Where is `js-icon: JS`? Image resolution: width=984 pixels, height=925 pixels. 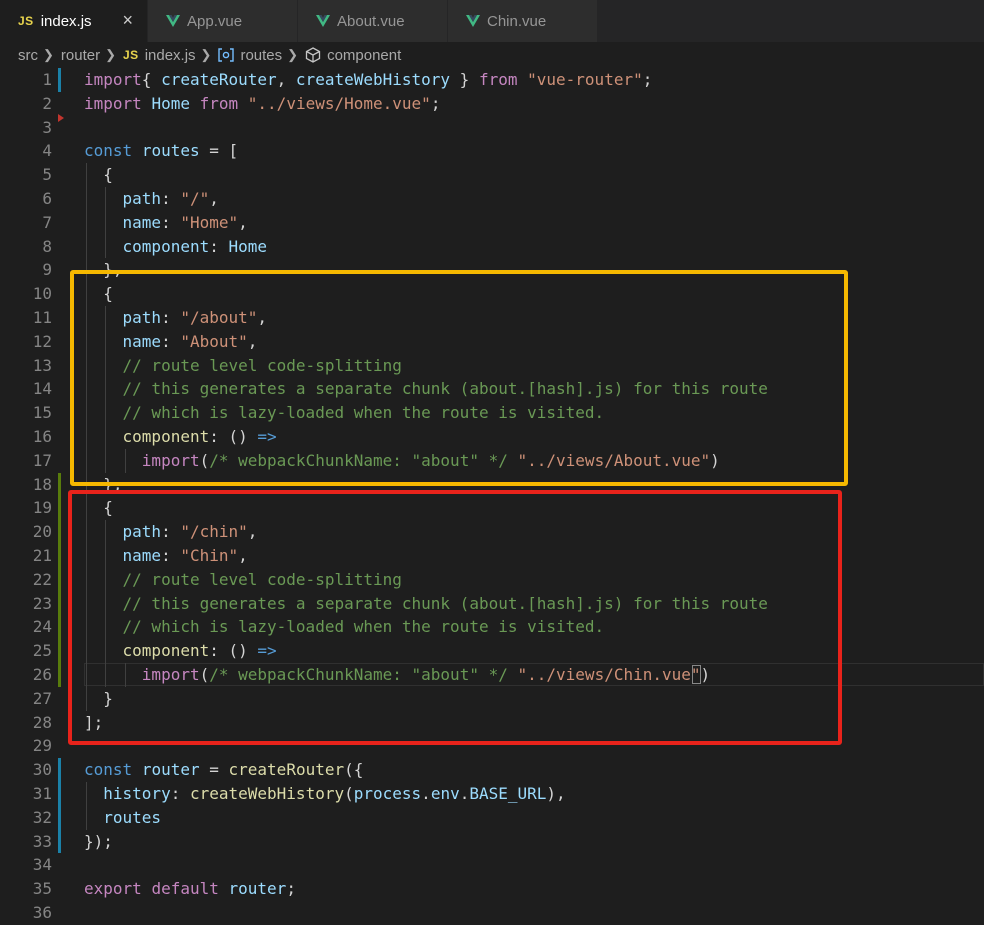
js-icon: JS is located at coordinates (26, 21).